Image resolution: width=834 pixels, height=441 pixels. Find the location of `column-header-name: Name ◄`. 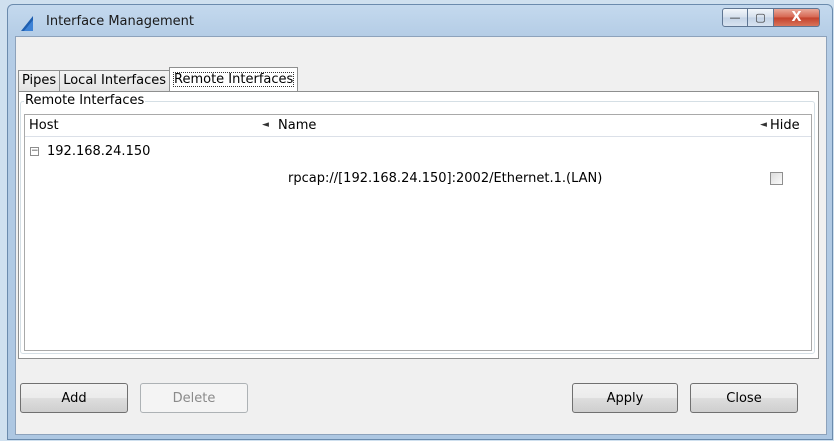

column-header-name: Name ◄ is located at coordinates (523, 125).